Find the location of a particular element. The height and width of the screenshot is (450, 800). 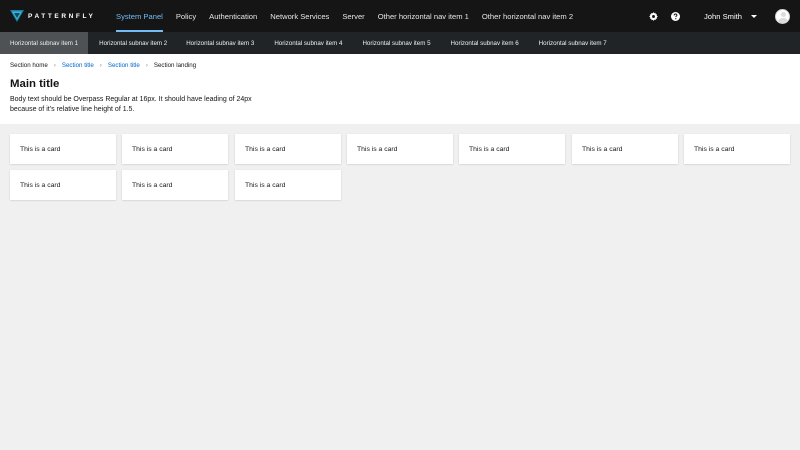

nav-item-other-1: Other horizontal nav item 1 is located at coordinates (423, 16).